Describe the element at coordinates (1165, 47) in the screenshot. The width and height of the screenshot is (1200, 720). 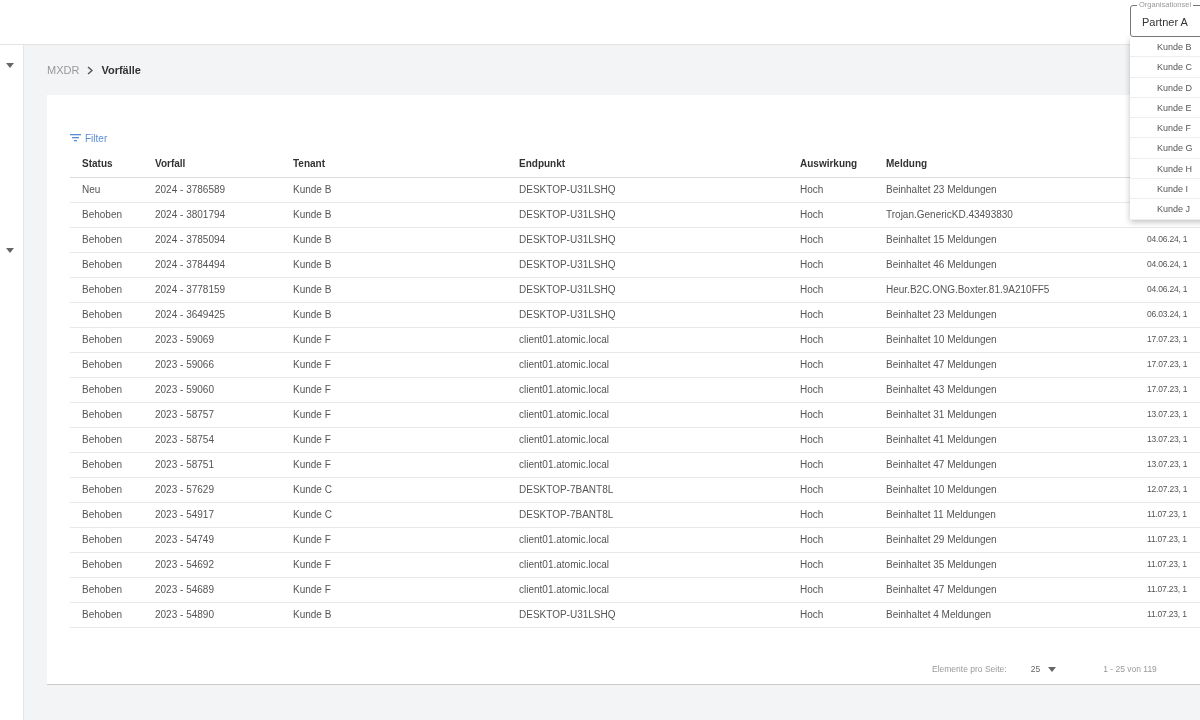
I see `dropdown-option: Kunde B` at that location.